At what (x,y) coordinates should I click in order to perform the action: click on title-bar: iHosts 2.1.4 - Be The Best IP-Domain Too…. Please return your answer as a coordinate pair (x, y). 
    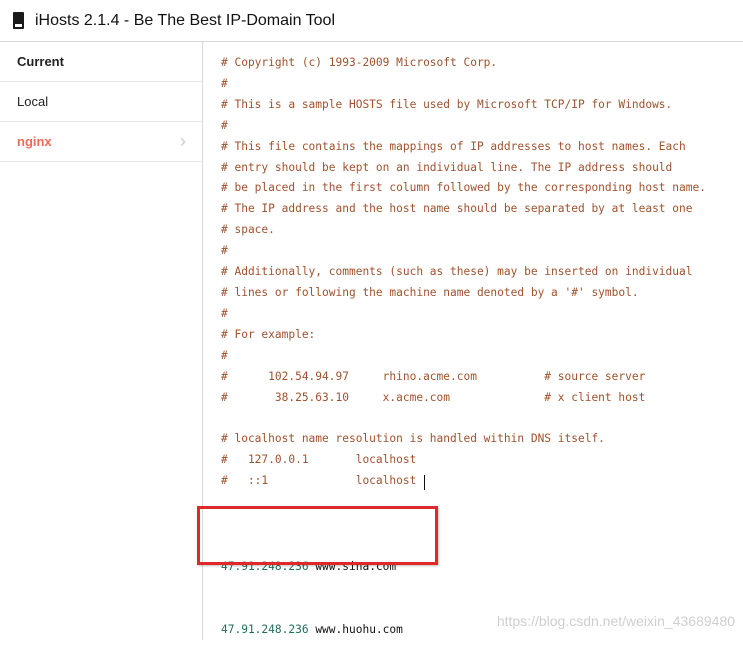
    Looking at the image, I should click on (371, 21).